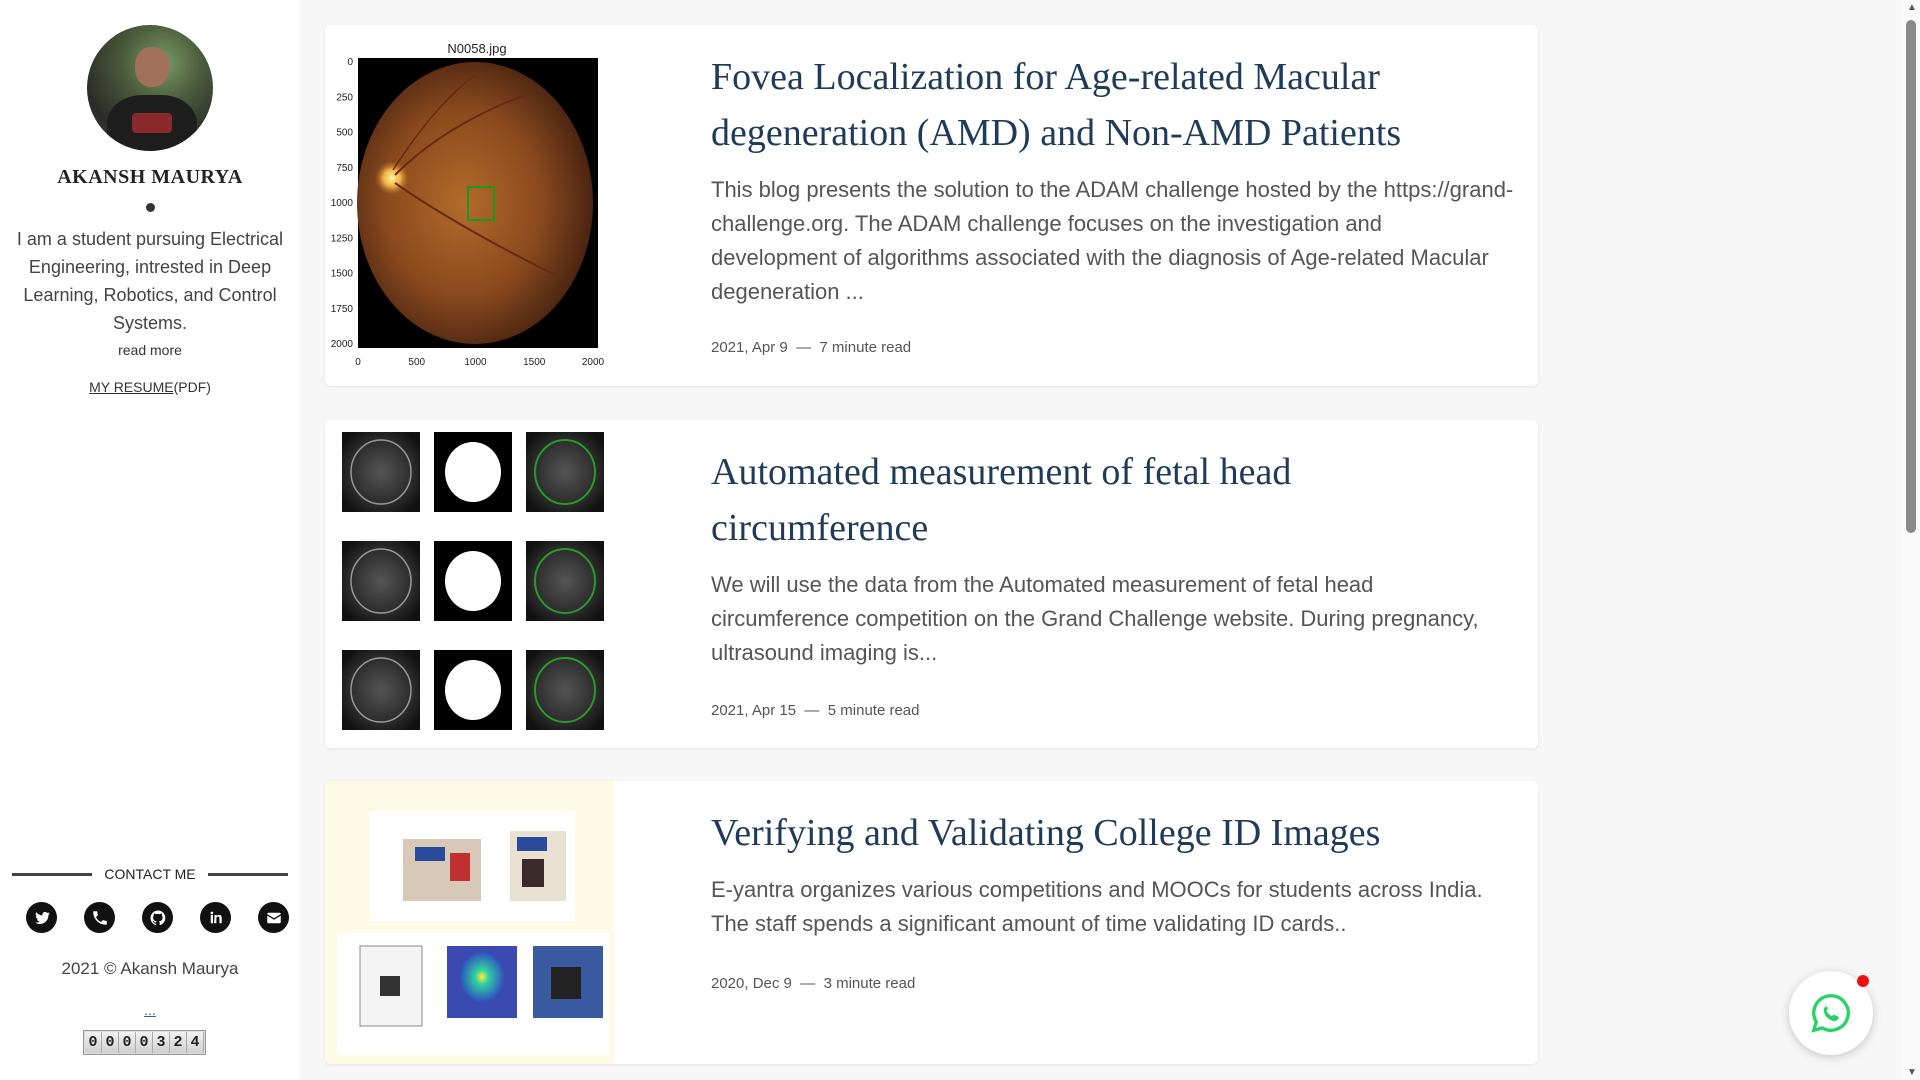 The width and height of the screenshot is (1920, 1080). Describe the element at coordinates (344, 97) in the screenshot. I see `thumbnail-y-tick: 250` at that location.